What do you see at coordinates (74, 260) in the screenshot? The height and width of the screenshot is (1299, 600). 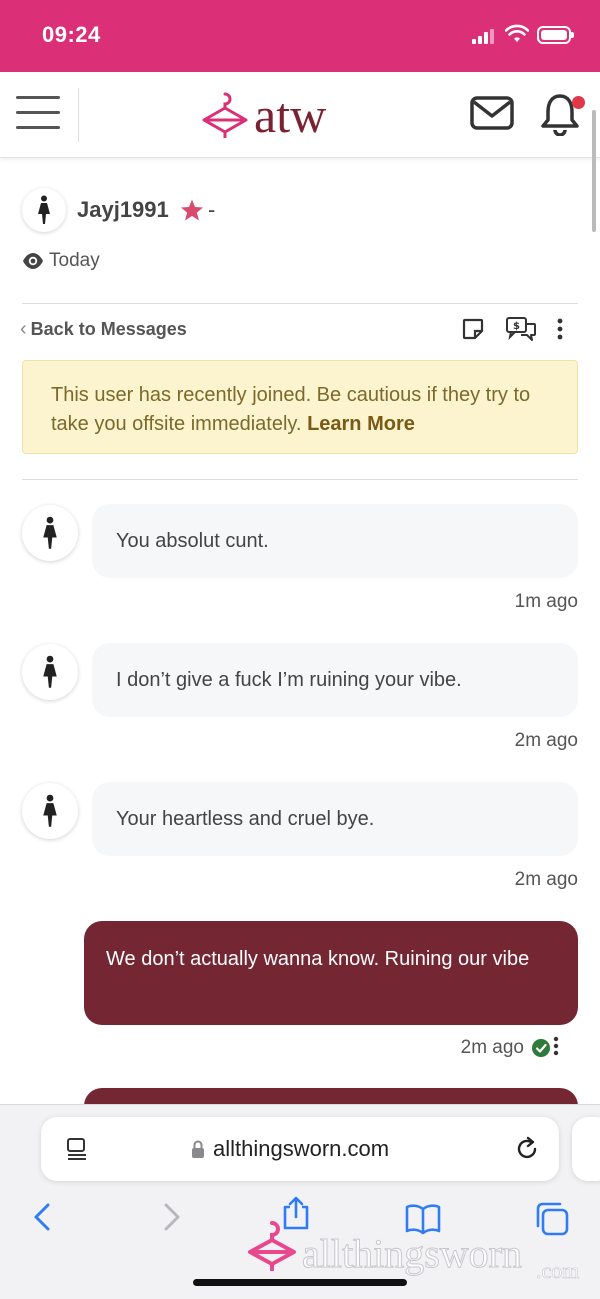 I see `last-seen: Today` at bounding box center [74, 260].